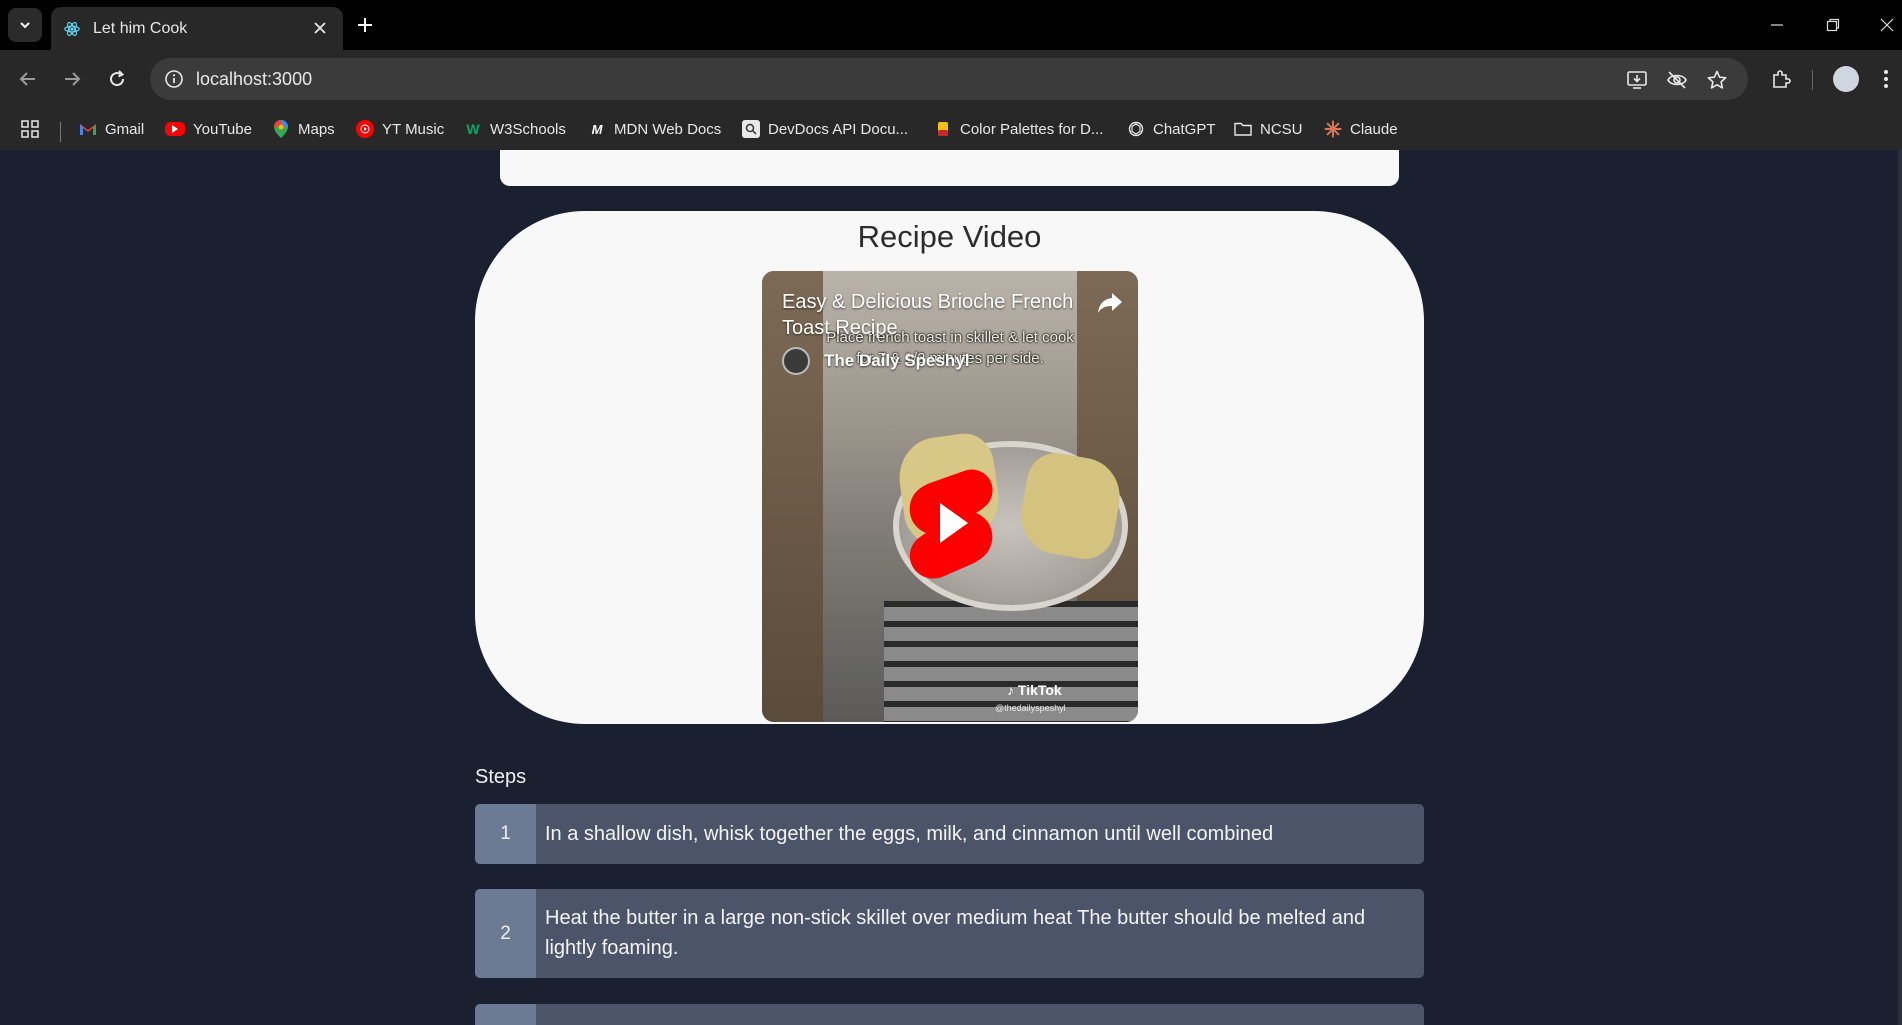 The height and width of the screenshot is (1025, 1902). I want to click on toolbar-divider, so click(1812, 80).